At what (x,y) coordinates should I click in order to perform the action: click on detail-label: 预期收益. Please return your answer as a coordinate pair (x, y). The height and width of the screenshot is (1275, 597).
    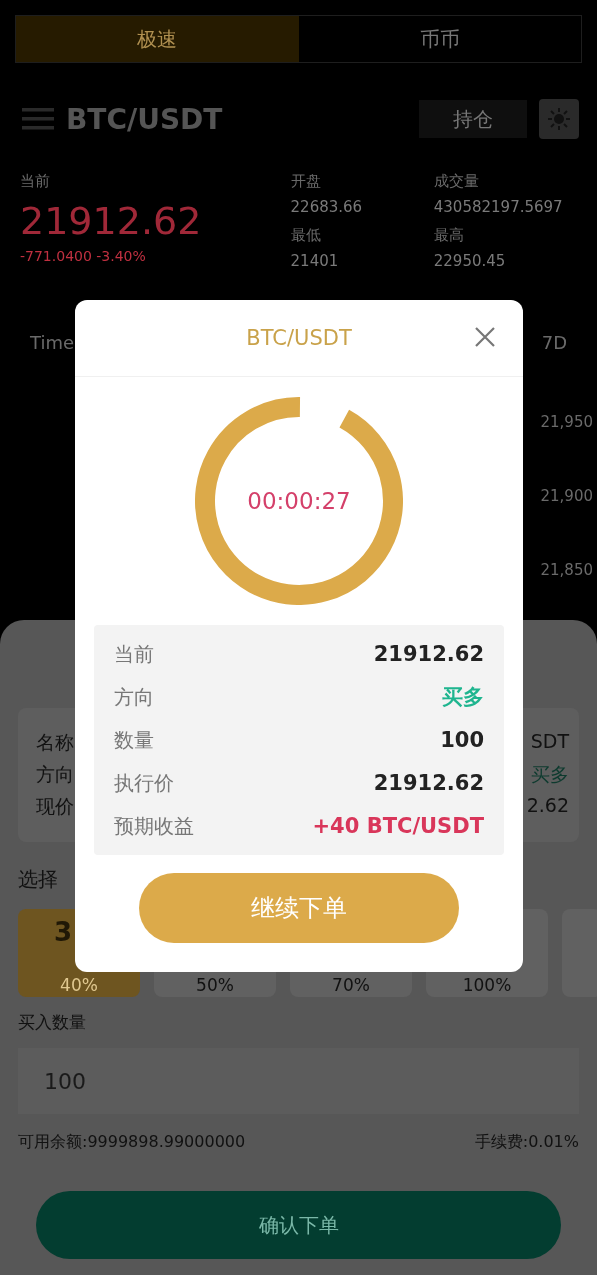
    Looking at the image, I should click on (154, 826).